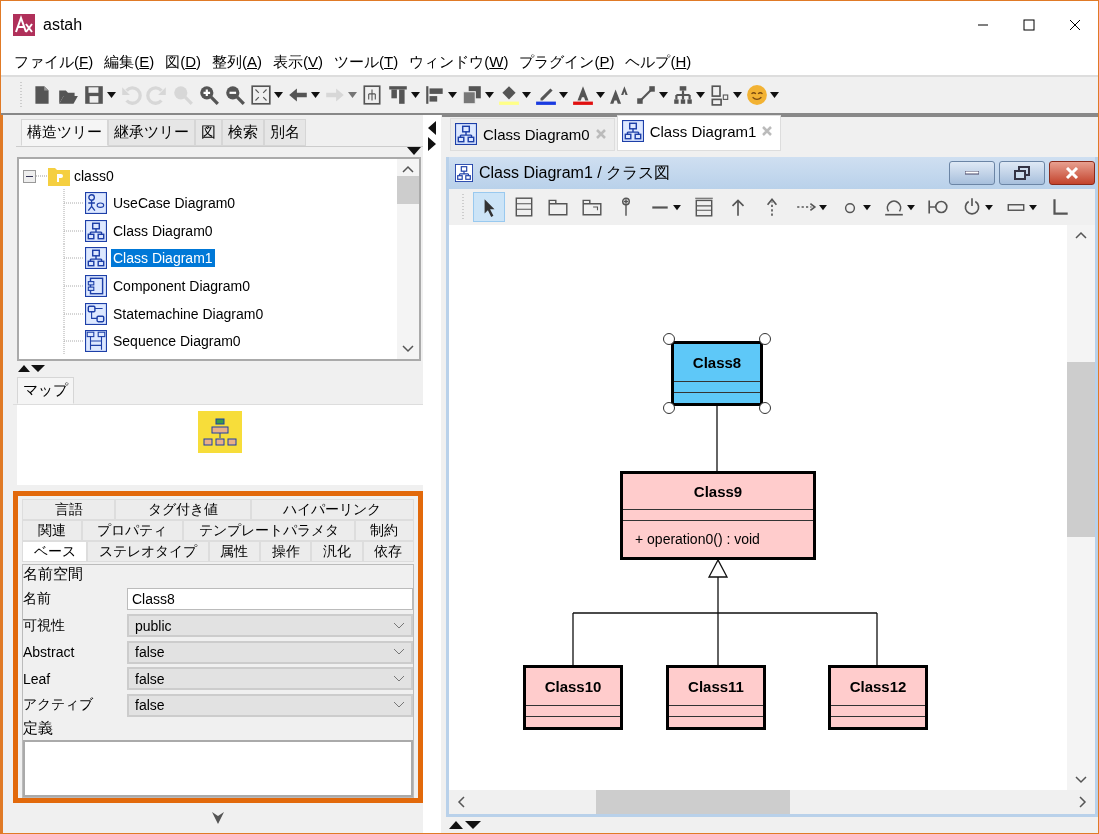  Describe the element at coordinates (177, 341) in the screenshot. I see `tree-item: Sequence Diagram0` at that location.